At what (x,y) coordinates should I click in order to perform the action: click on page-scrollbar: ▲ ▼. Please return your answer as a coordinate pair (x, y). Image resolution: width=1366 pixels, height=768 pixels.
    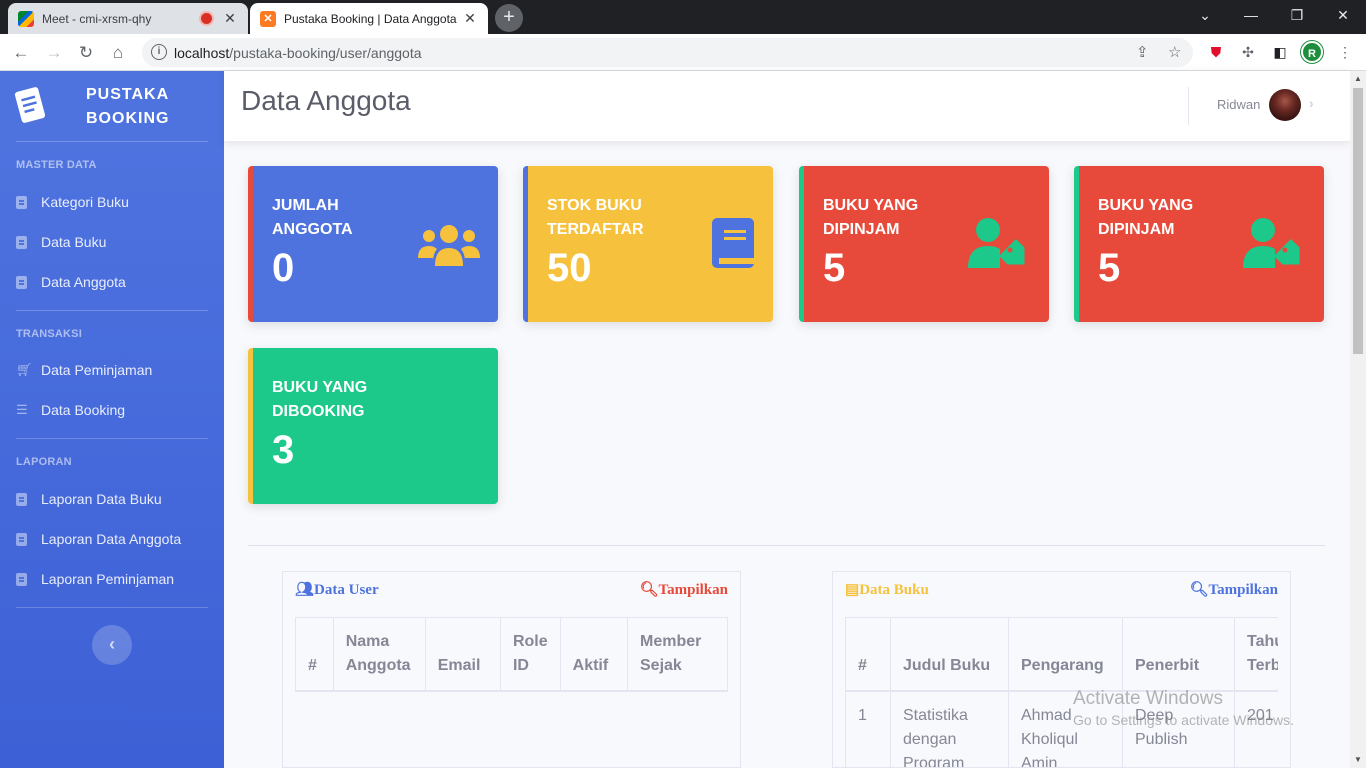
    Looking at the image, I should click on (1358, 419).